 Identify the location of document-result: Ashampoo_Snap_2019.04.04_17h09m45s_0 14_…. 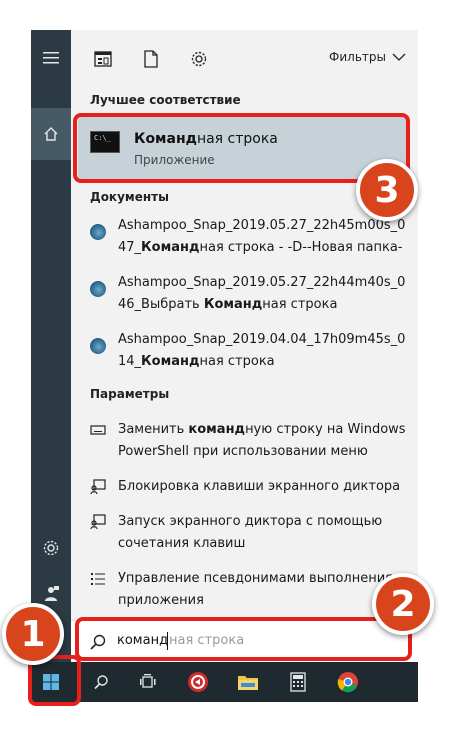
(244, 357).